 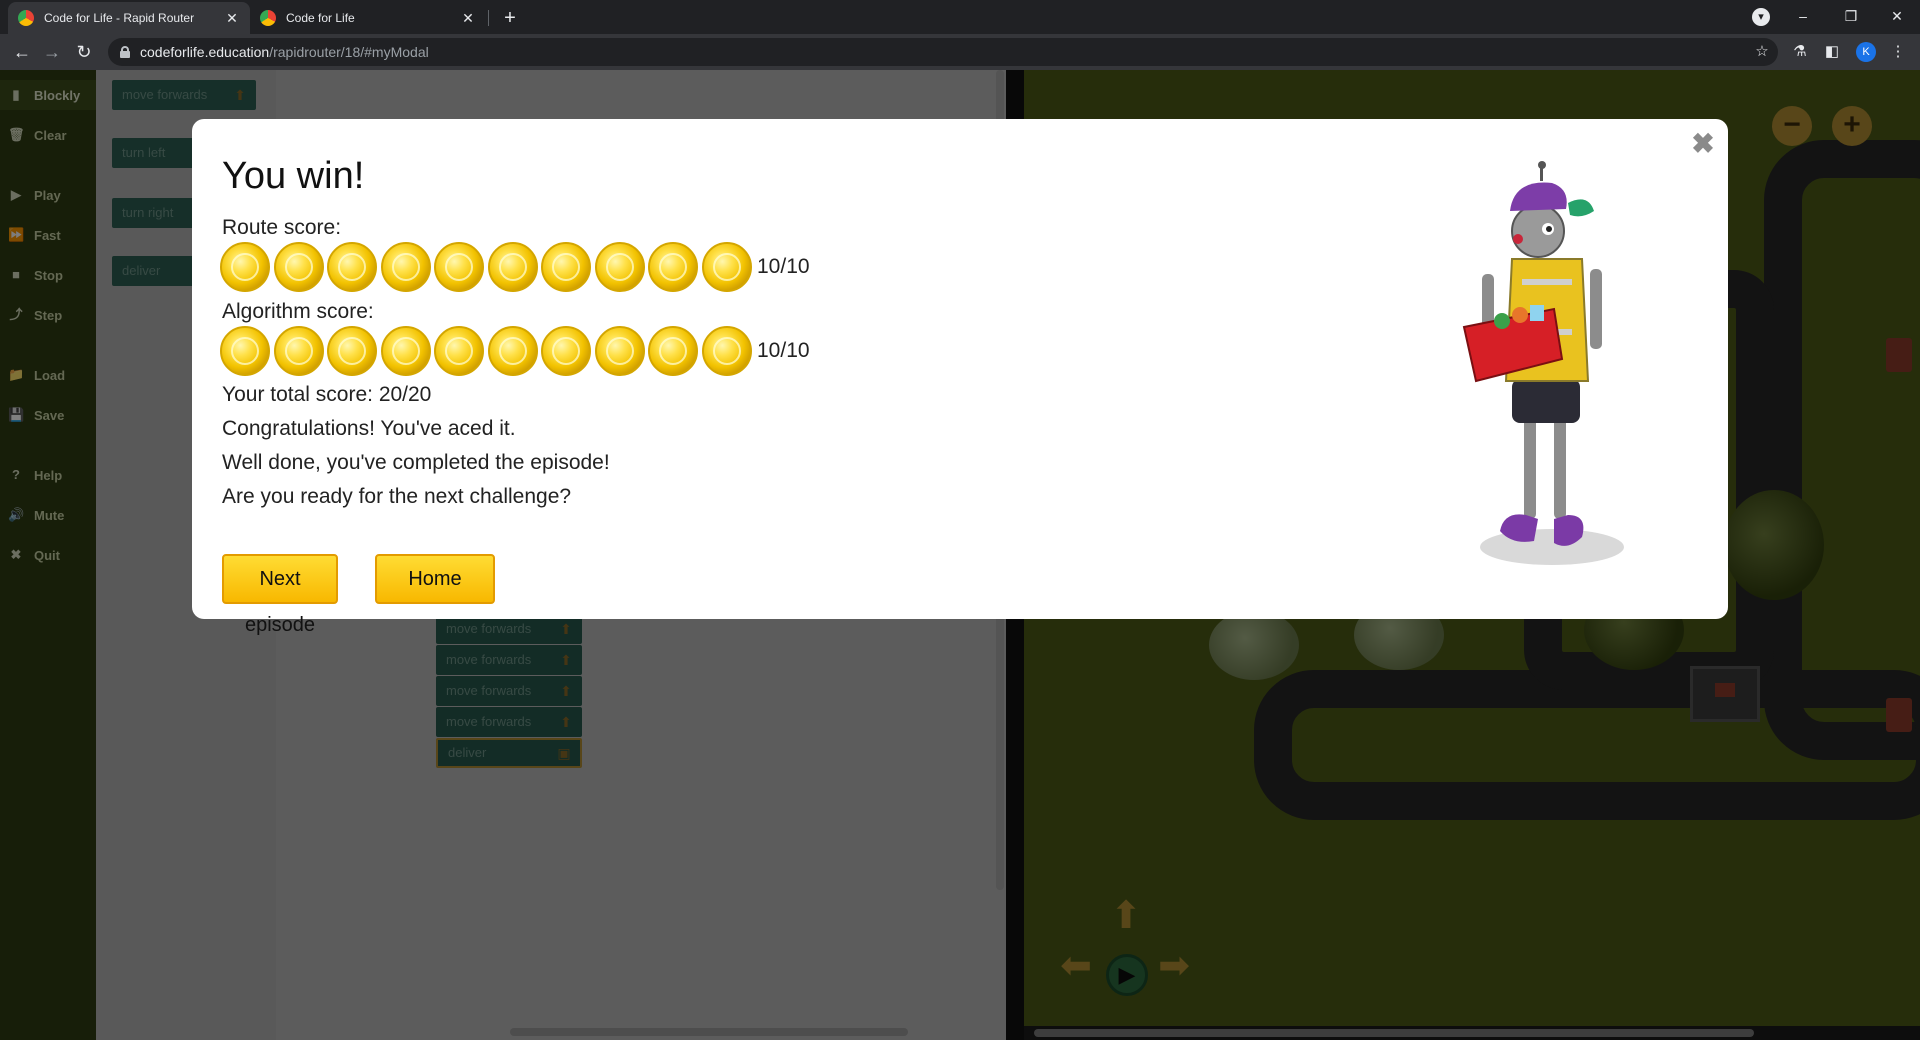 What do you see at coordinates (1703, 144) in the screenshot?
I see `modal-close-icon: ✖` at bounding box center [1703, 144].